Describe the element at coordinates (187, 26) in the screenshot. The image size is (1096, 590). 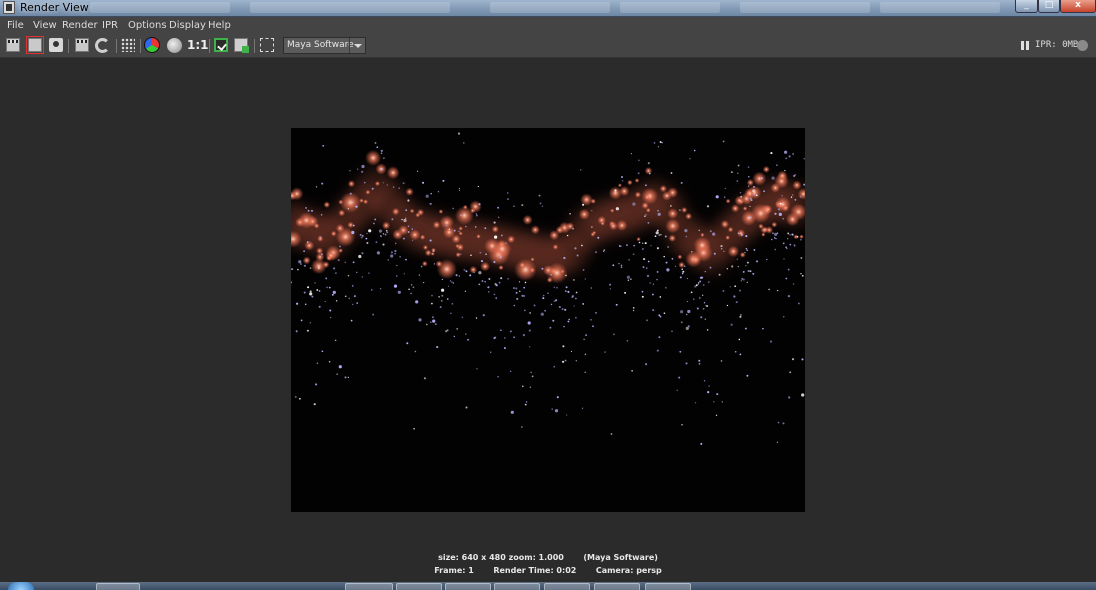
I see `menu-display: Display` at that location.